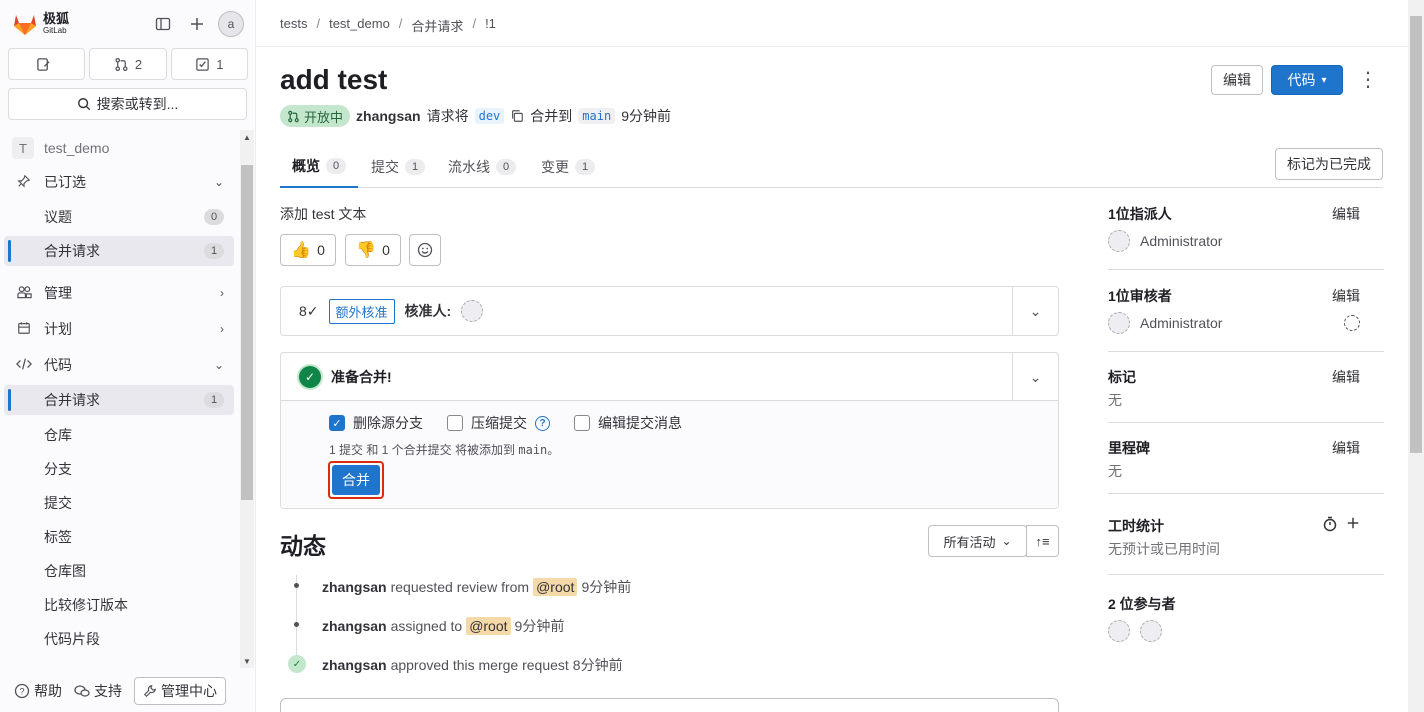 This screenshot has width=1424, height=712. Describe the element at coordinates (334, 79) in the screenshot. I see `page-title: add test` at that location.